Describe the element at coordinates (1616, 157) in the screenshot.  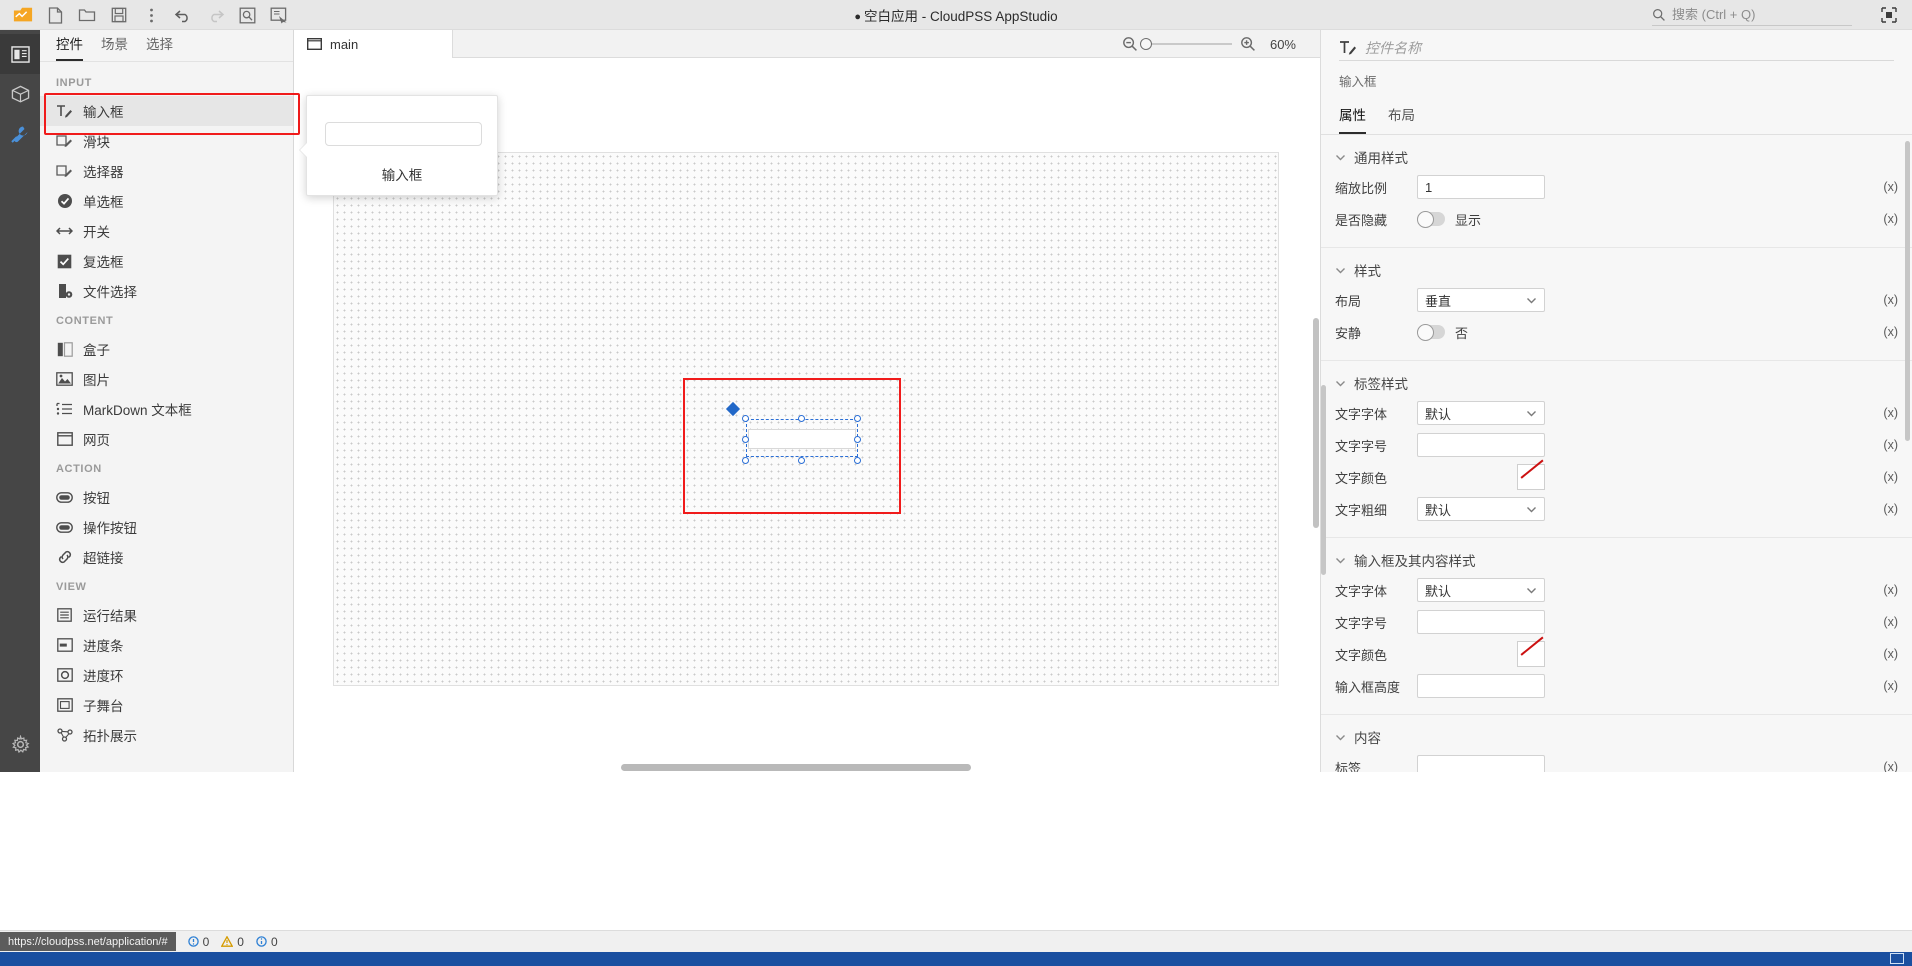
I see `section-header: 通用样式` at that location.